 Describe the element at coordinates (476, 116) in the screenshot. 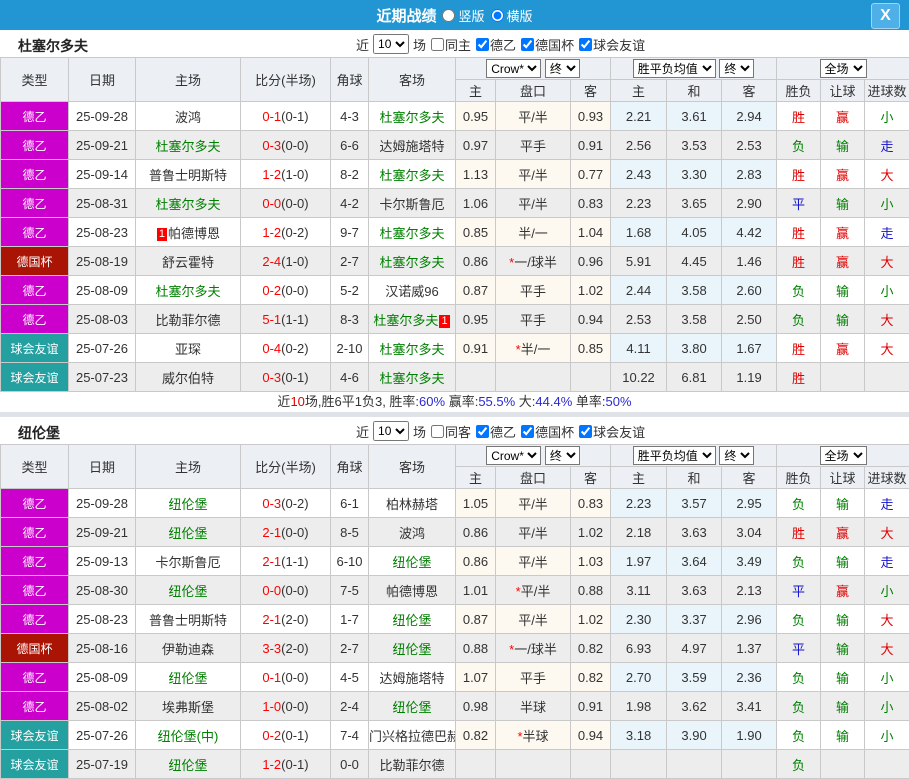

I see `odds-home: 0.95` at that location.